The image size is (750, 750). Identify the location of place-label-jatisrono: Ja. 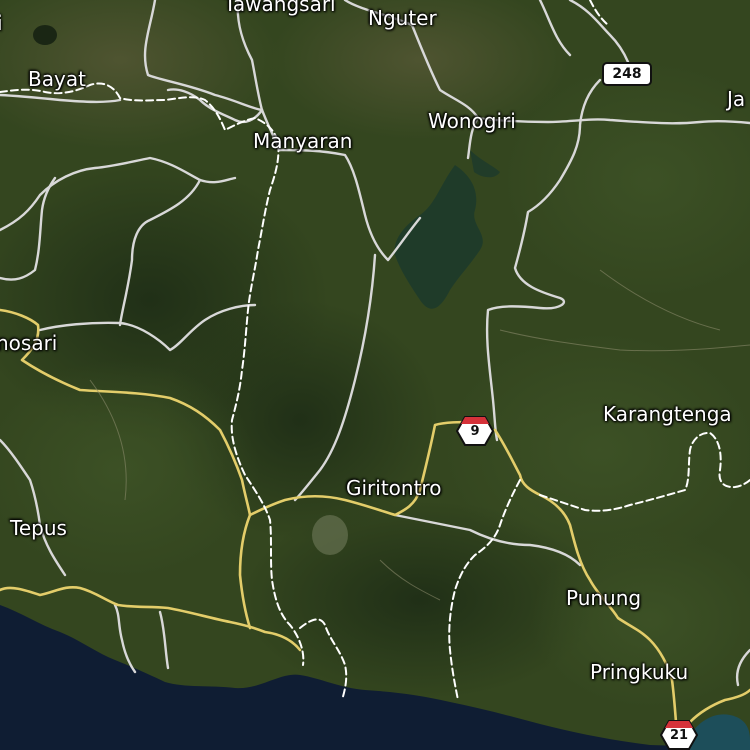
(736, 99).